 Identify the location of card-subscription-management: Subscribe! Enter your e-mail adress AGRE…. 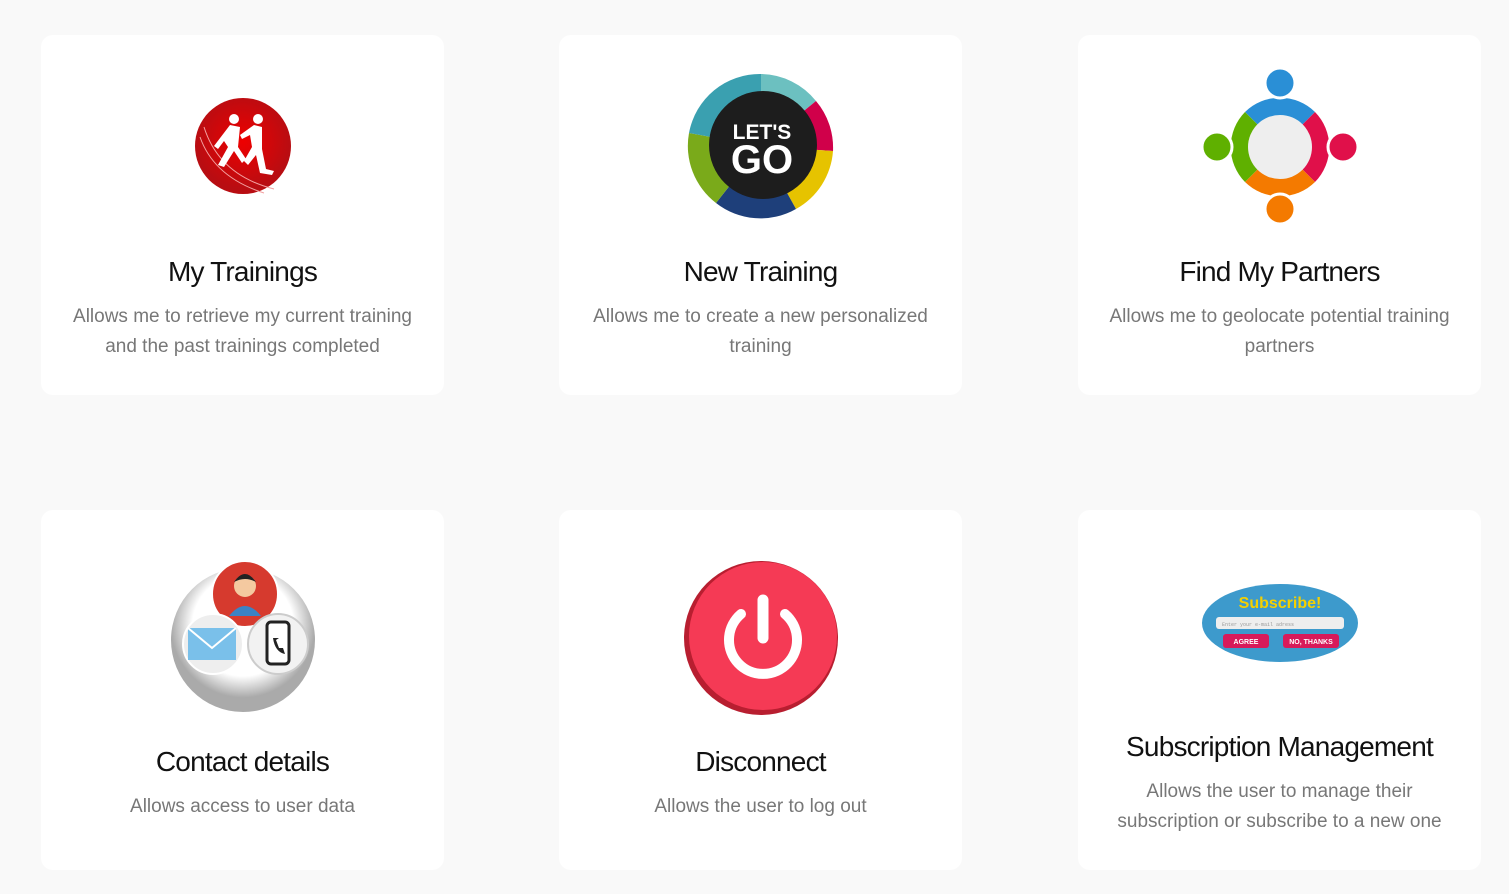
(1279, 690).